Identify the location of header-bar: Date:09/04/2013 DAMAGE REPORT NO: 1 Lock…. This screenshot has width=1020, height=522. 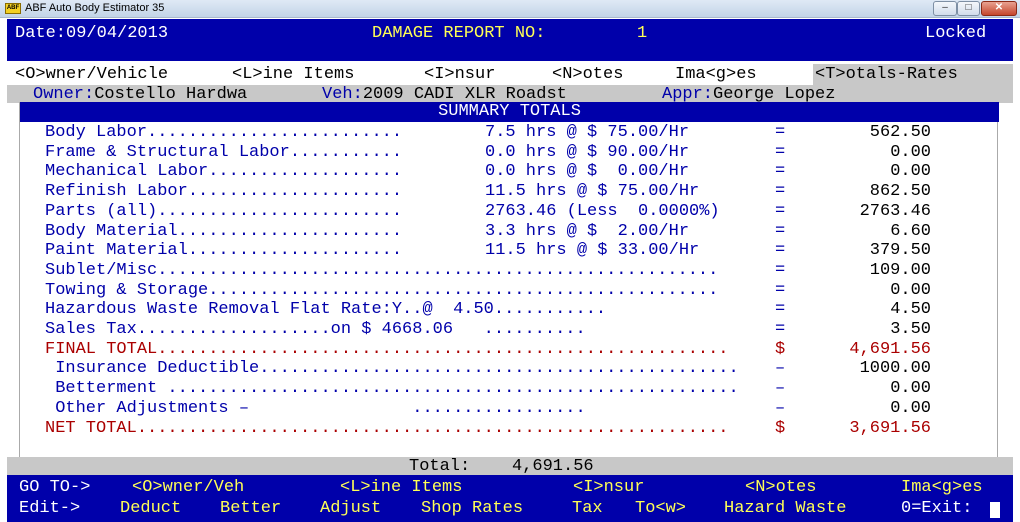
(510, 40).